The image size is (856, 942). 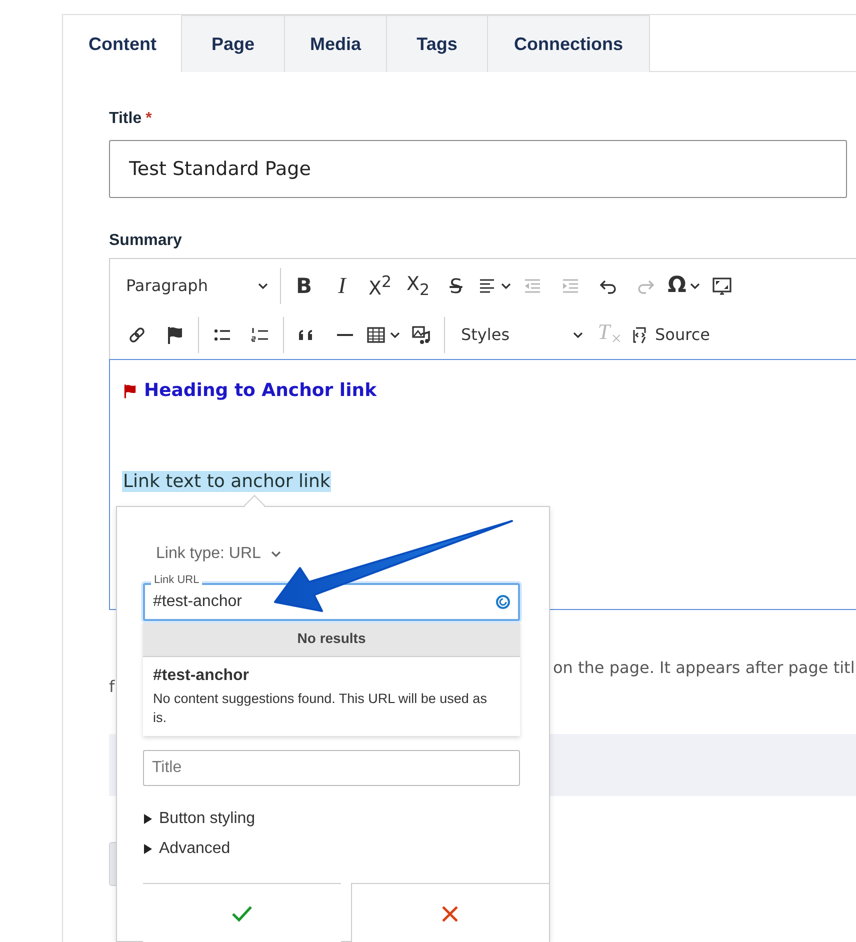 I want to click on heading-text: Heading to Anchor link, so click(x=260, y=390).